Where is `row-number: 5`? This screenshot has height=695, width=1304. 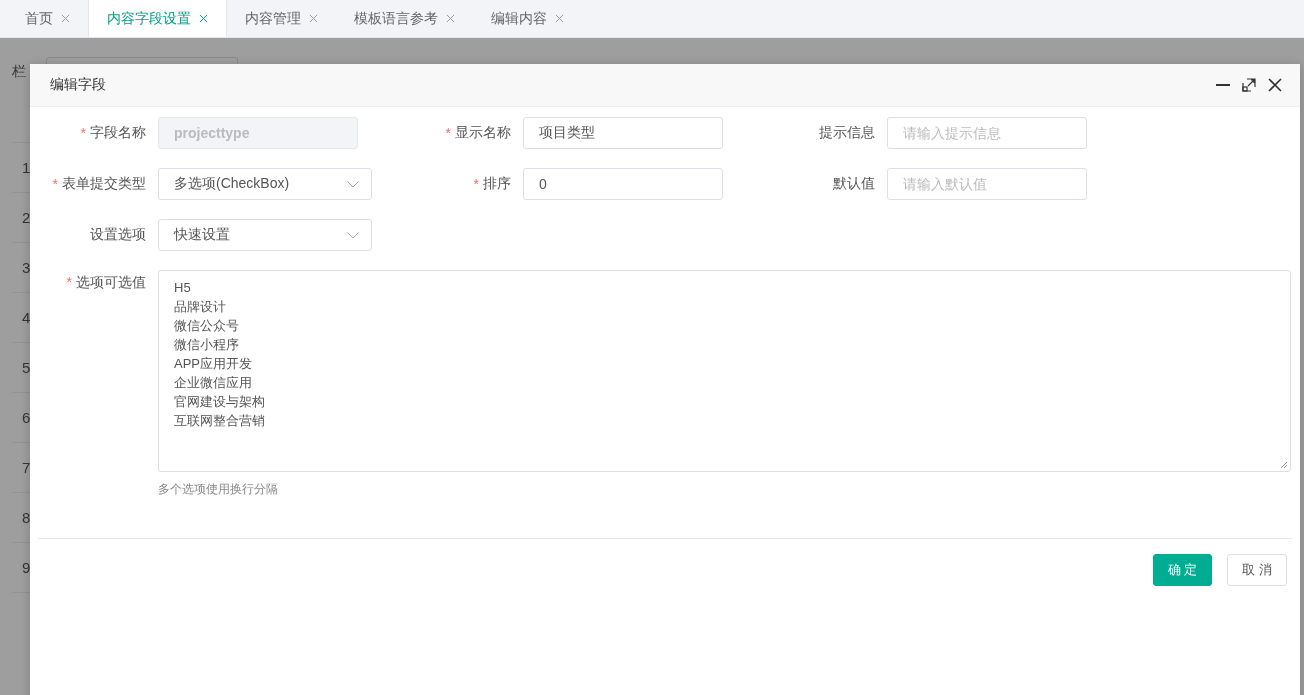 row-number: 5 is located at coordinates (26, 367).